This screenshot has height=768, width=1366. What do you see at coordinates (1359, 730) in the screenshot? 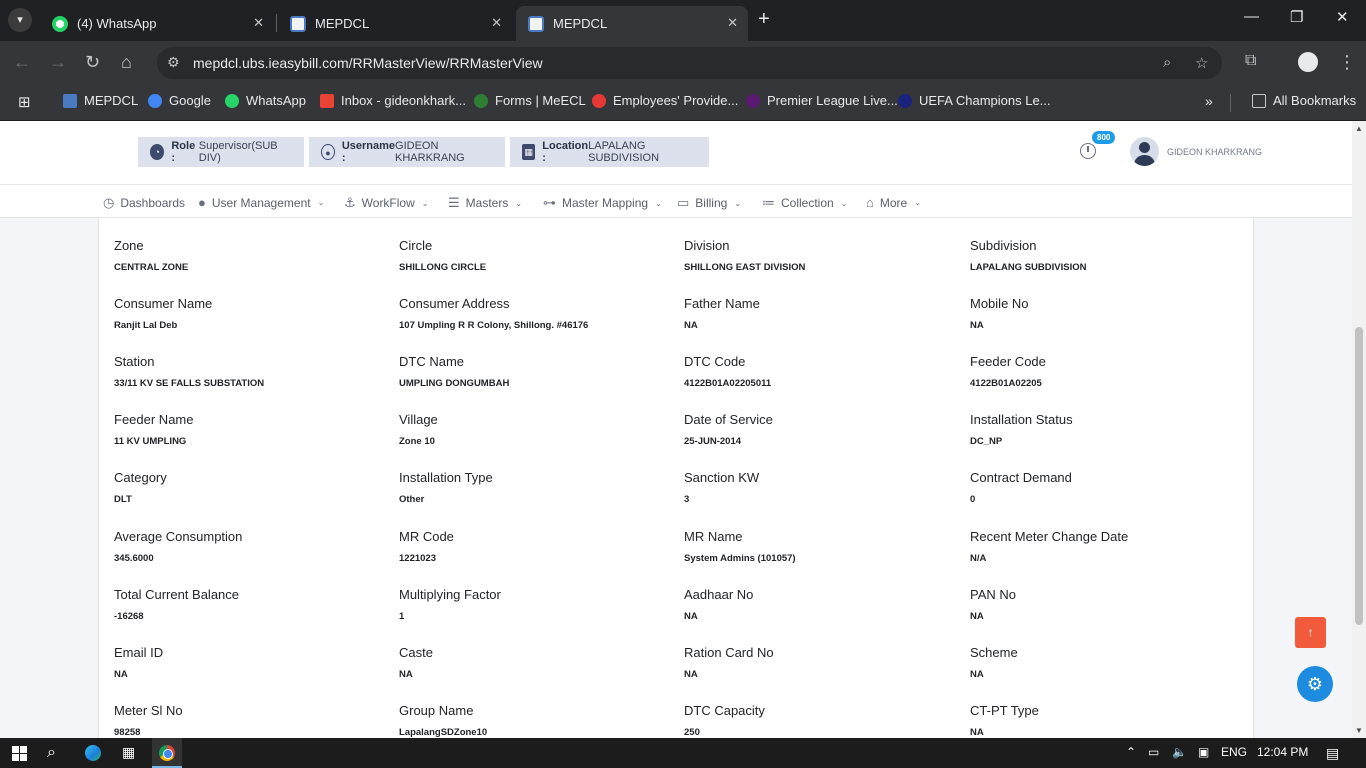
I see `scroll-down-icon: ▼` at bounding box center [1359, 730].